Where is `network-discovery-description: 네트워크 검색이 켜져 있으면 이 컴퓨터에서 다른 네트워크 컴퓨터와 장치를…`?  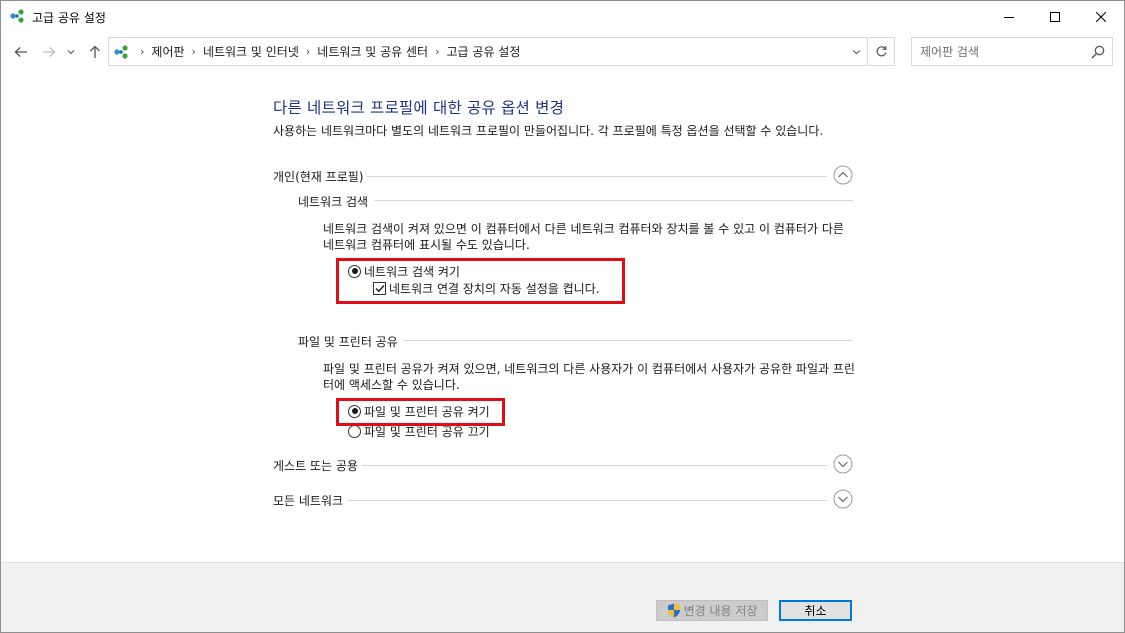
network-discovery-description: 네트워크 검색이 켜져 있으면 이 컴퓨터에서 다른 네트워크 컴퓨터와 장치를… is located at coordinates (583, 237).